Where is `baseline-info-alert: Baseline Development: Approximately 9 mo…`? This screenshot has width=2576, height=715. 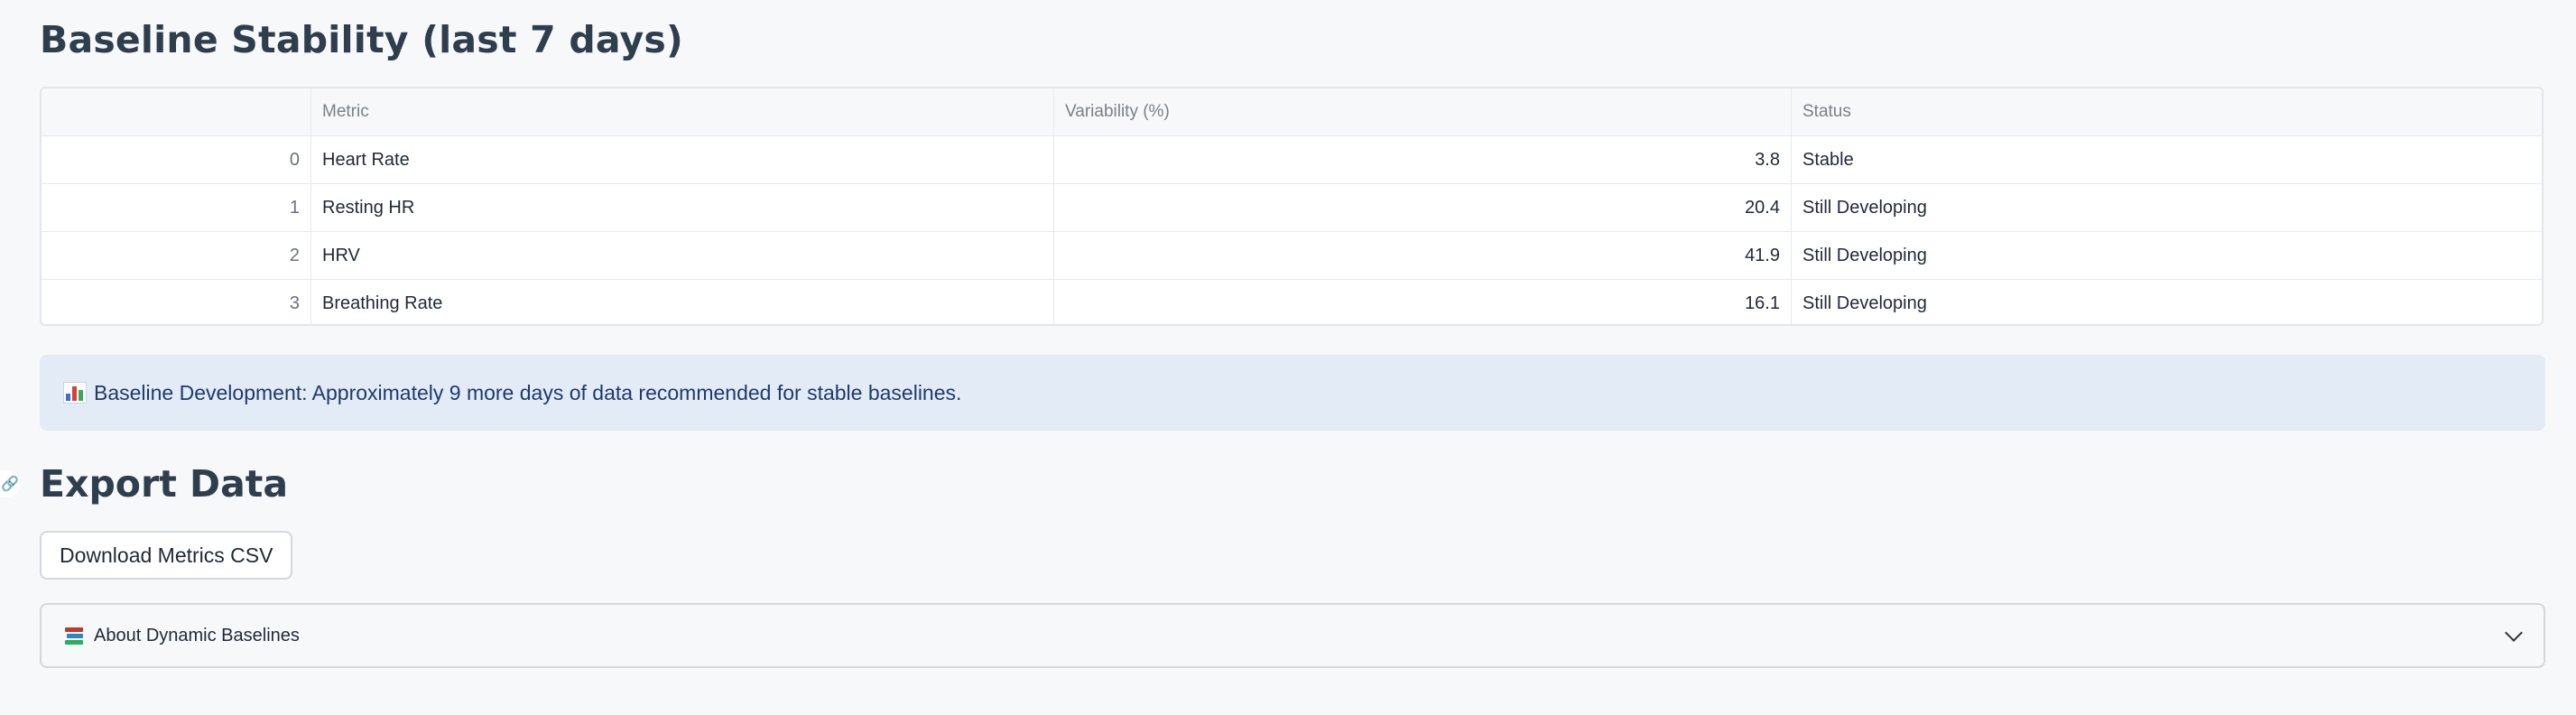
baseline-info-alert: Baseline Development: Approximately 9 mo… is located at coordinates (1292, 393).